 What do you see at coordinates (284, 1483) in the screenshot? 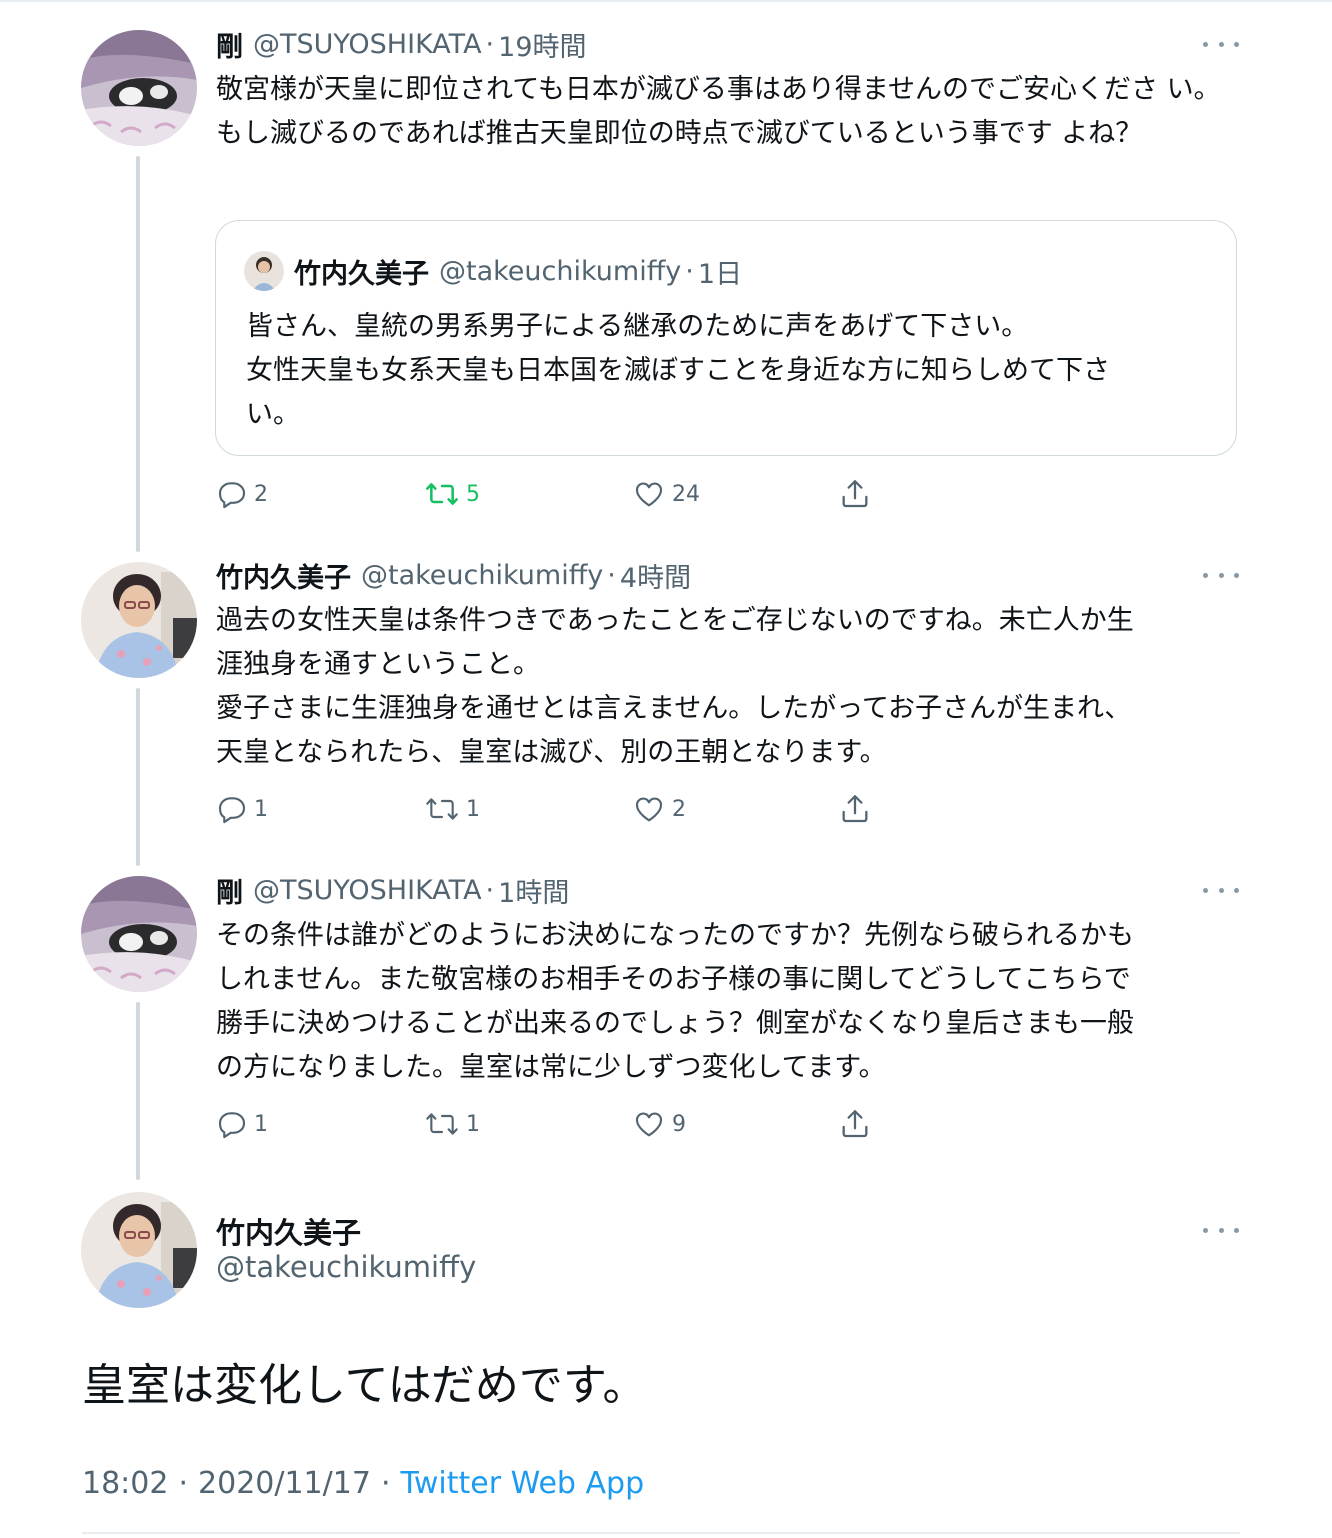
I see `tweet-date: 2020/11/17` at bounding box center [284, 1483].